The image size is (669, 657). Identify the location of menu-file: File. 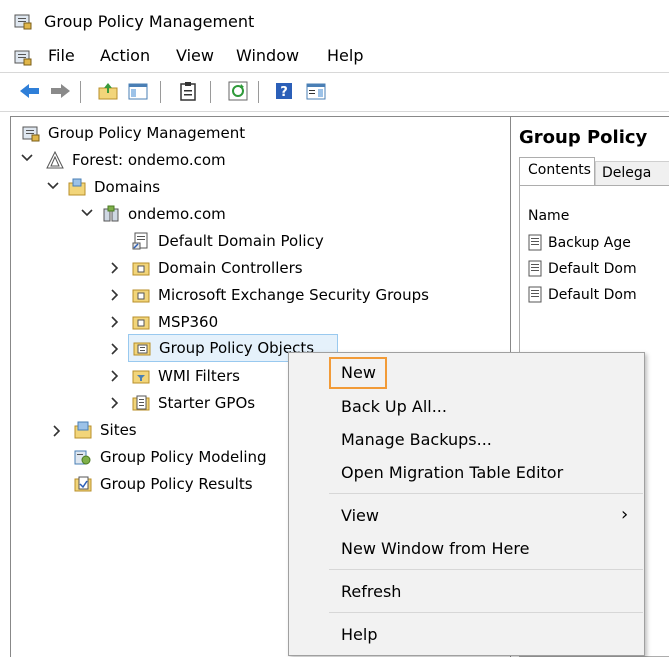
(61, 55).